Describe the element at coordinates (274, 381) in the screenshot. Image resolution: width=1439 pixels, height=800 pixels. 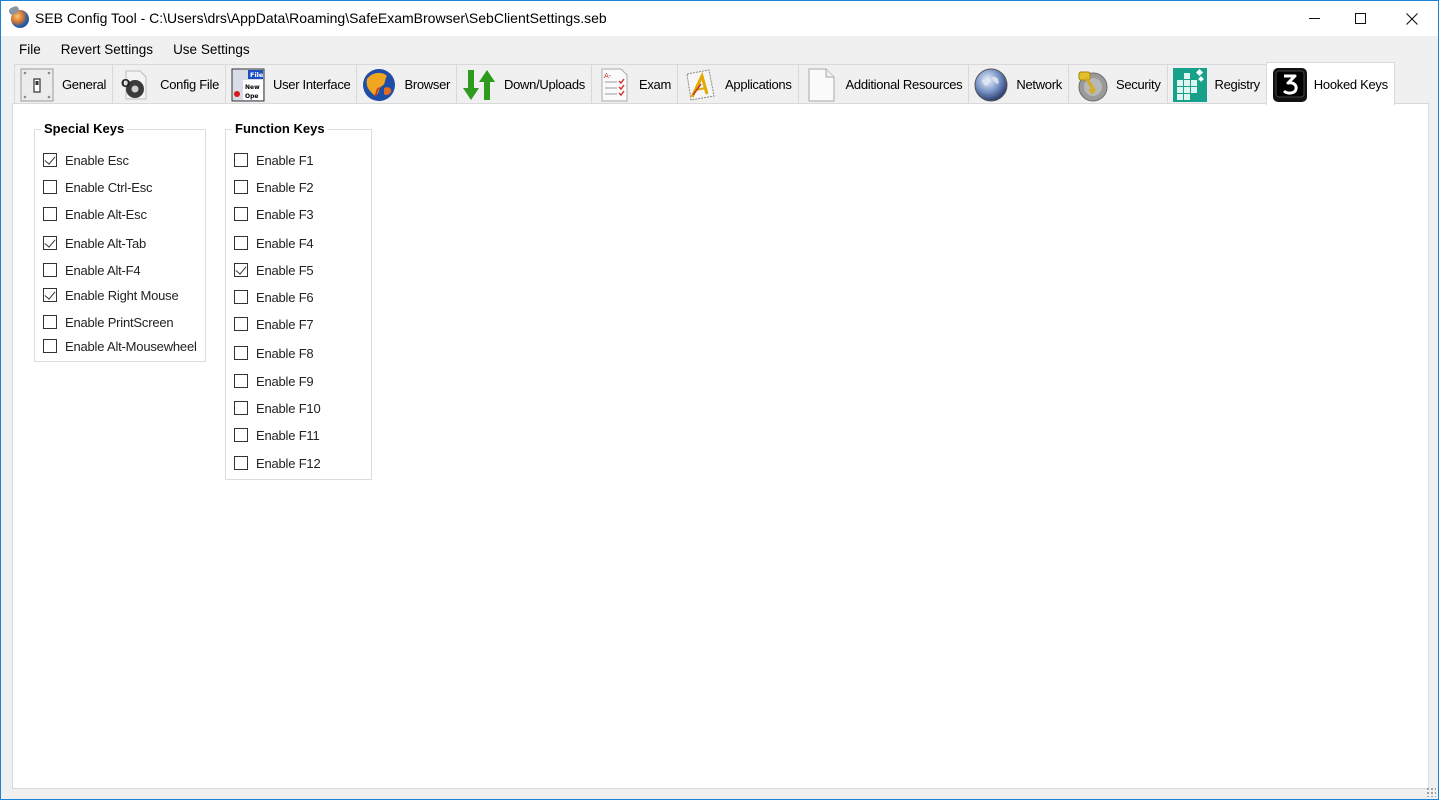
I see `checkbox-enable-f9: Enable F9` at that location.